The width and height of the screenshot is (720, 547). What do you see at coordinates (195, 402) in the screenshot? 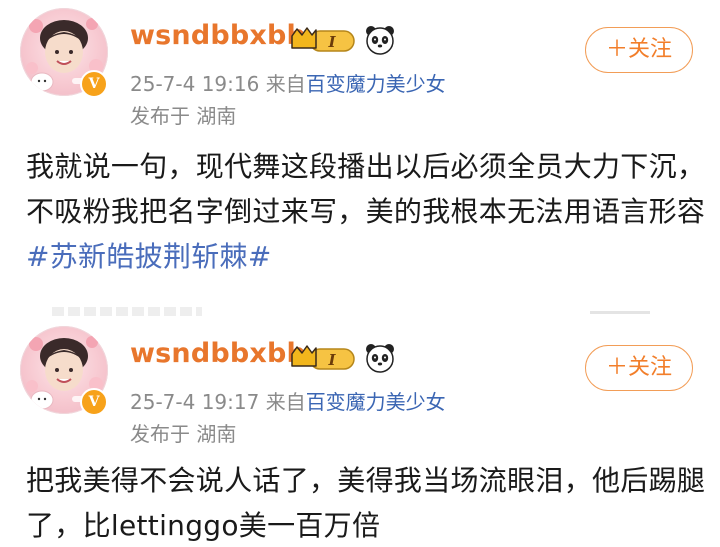
I see `post-time: 25-7-4 19:17` at bounding box center [195, 402].